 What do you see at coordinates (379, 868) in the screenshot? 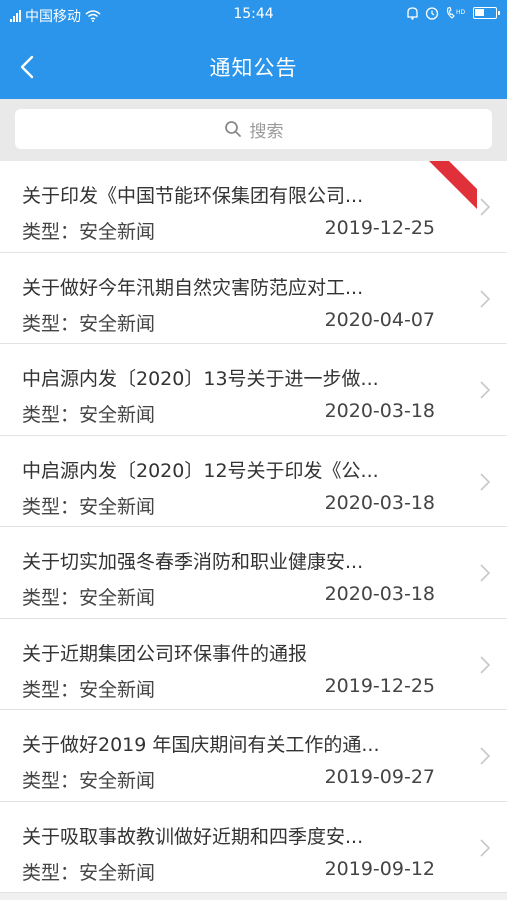
I see `item-date: 2019-09-12` at bounding box center [379, 868].